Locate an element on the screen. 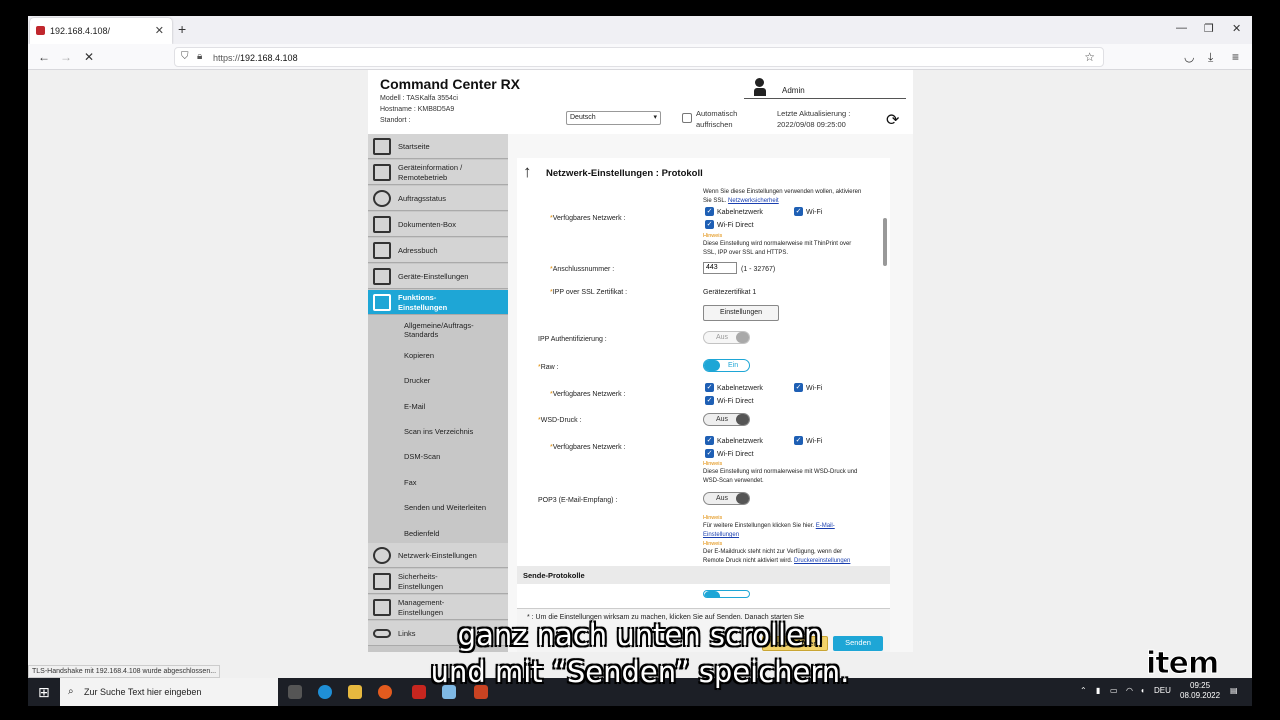 This screenshot has height=720, width=1280. sidebar-item-funktions-einstellungen: Funktions- Einstellungen is located at coordinates (438, 302).